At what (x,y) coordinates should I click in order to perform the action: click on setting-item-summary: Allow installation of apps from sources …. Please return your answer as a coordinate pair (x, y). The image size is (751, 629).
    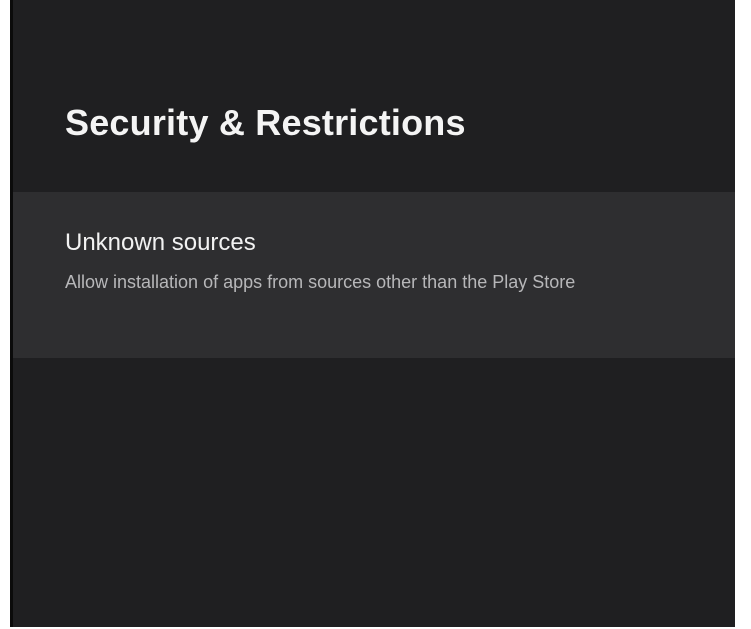
    Looking at the image, I should click on (320, 282).